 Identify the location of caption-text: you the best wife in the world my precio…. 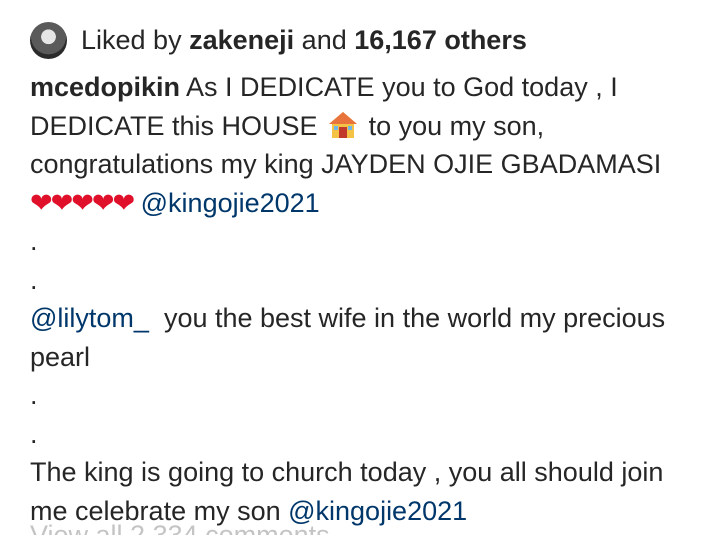
(407, 318).